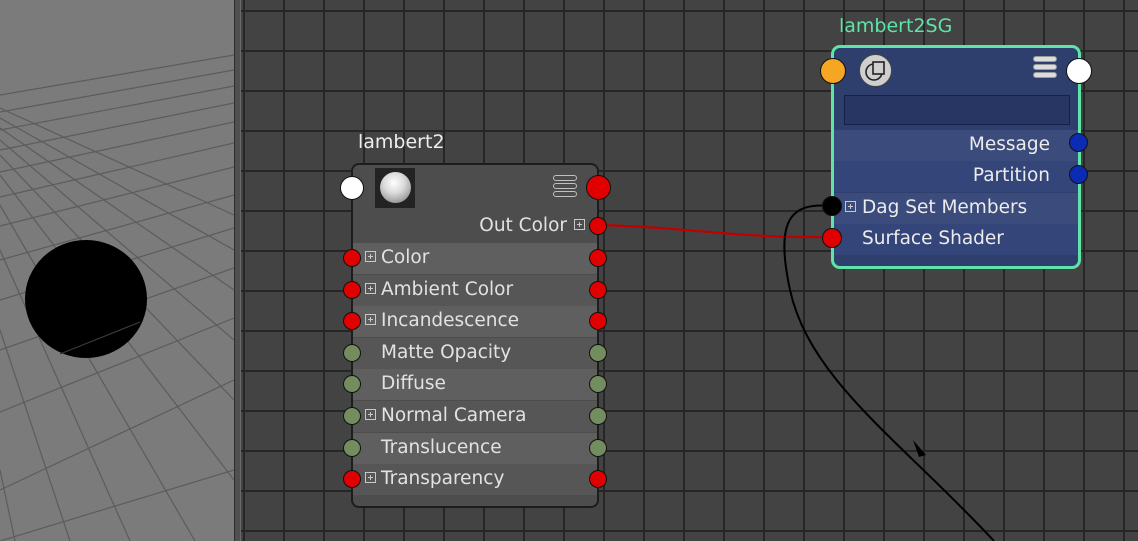 This screenshot has height=541, width=1138. Describe the element at coordinates (832, 206) in the screenshot. I see `dag-set-members-input-plug` at that location.